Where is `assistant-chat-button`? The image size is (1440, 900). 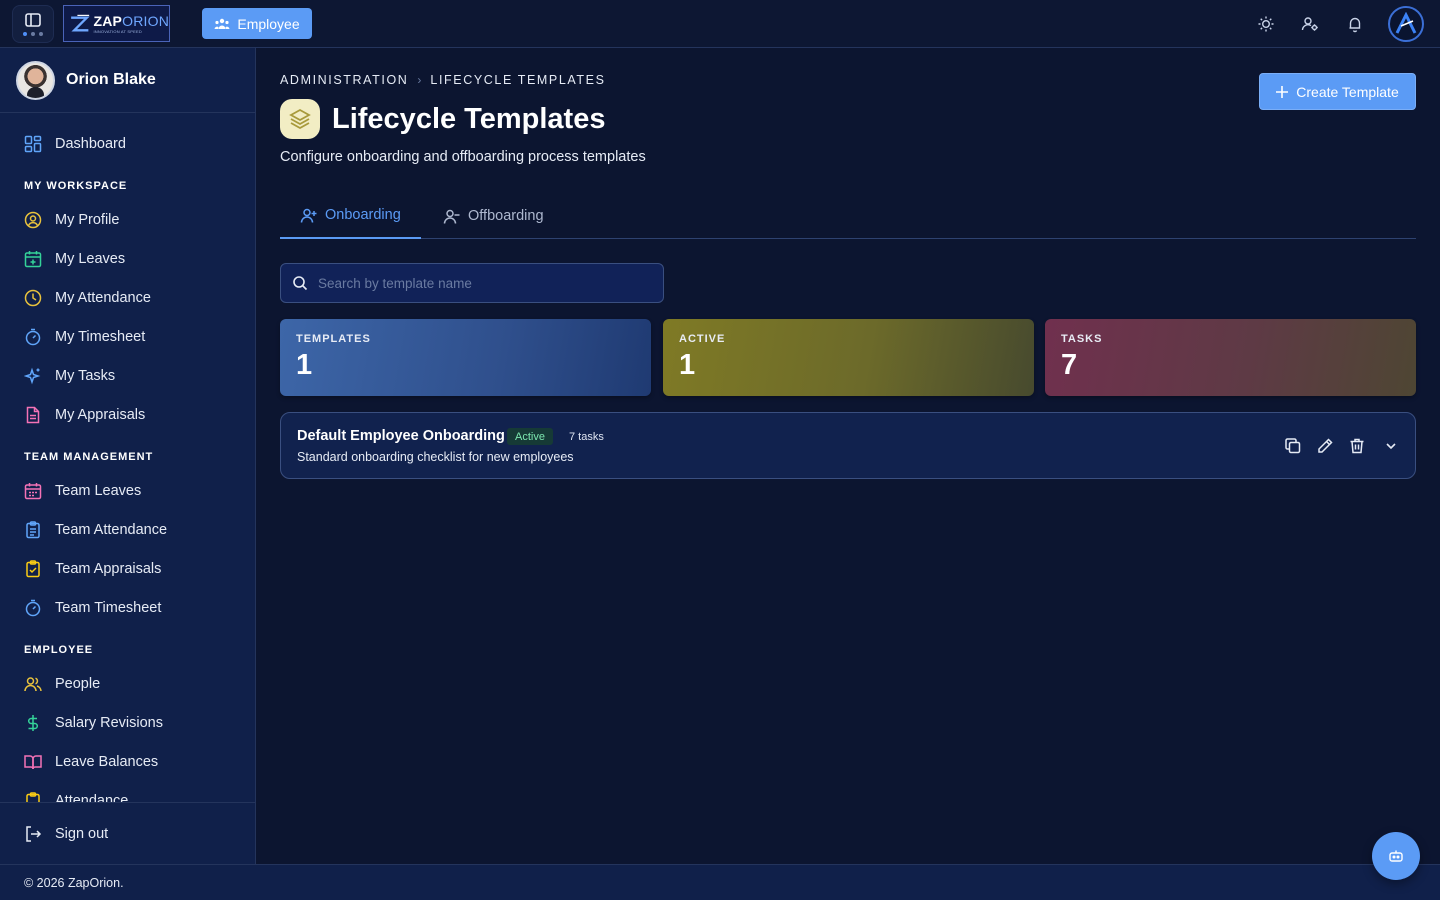
assistant-chat-button is located at coordinates (1396, 856).